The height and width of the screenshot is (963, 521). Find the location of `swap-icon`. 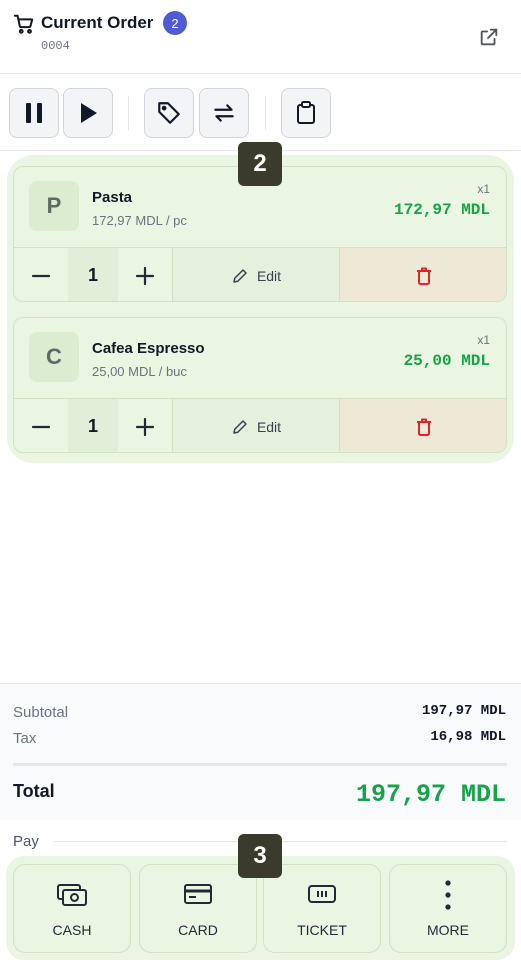

swap-icon is located at coordinates (224, 113).